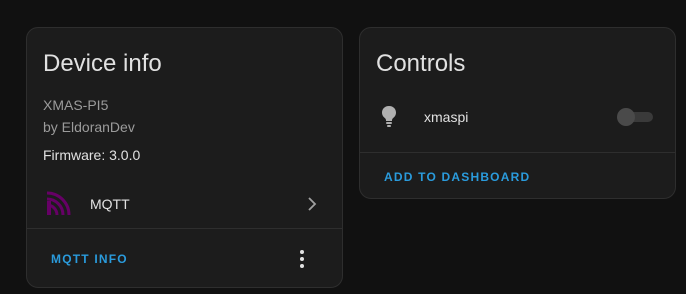 The width and height of the screenshot is (686, 294). Describe the element at coordinates (102, 63) in the screenshot. I see `device-info-title: Device info` at that location.